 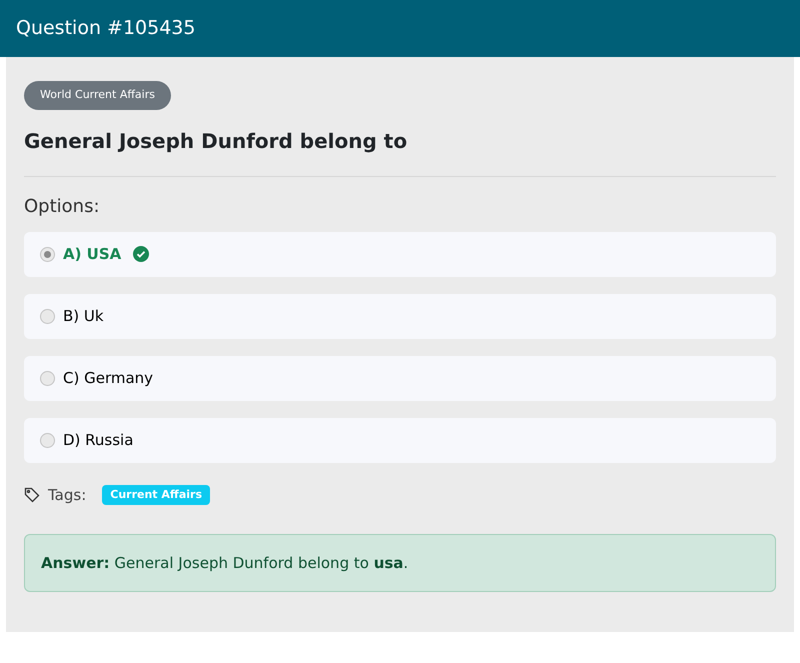 I want to click on option-text: B) Uk, so click(x=83, y=316).